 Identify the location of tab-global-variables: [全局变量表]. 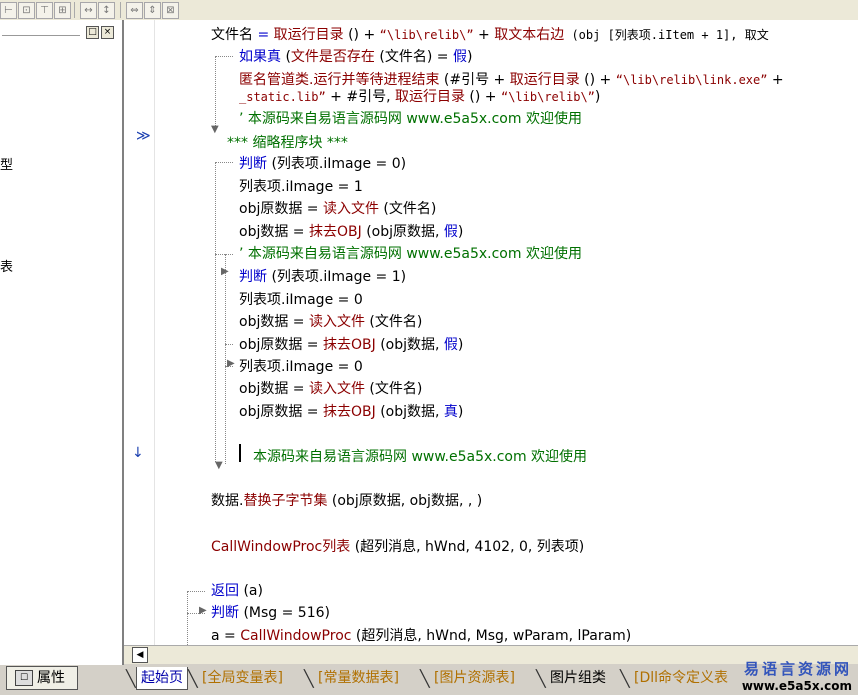
(242, 678).